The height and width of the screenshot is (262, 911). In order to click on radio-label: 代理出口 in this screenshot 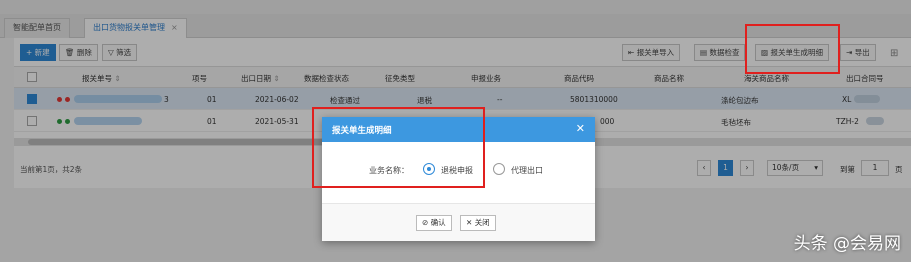, I will do `click(527, 170)`.